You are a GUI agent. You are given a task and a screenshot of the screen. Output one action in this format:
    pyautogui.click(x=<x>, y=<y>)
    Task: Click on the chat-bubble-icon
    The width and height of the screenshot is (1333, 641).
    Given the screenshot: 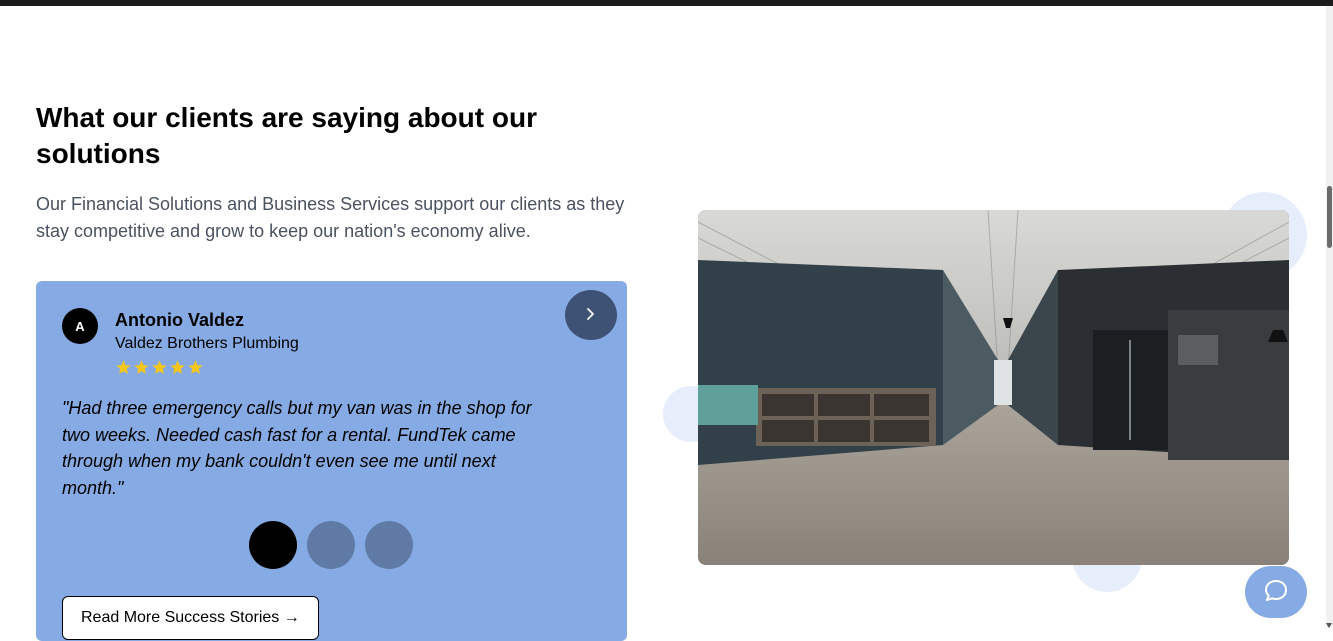 What is the action you would take?
    pyautogui.click(x=1276, y=592)
    